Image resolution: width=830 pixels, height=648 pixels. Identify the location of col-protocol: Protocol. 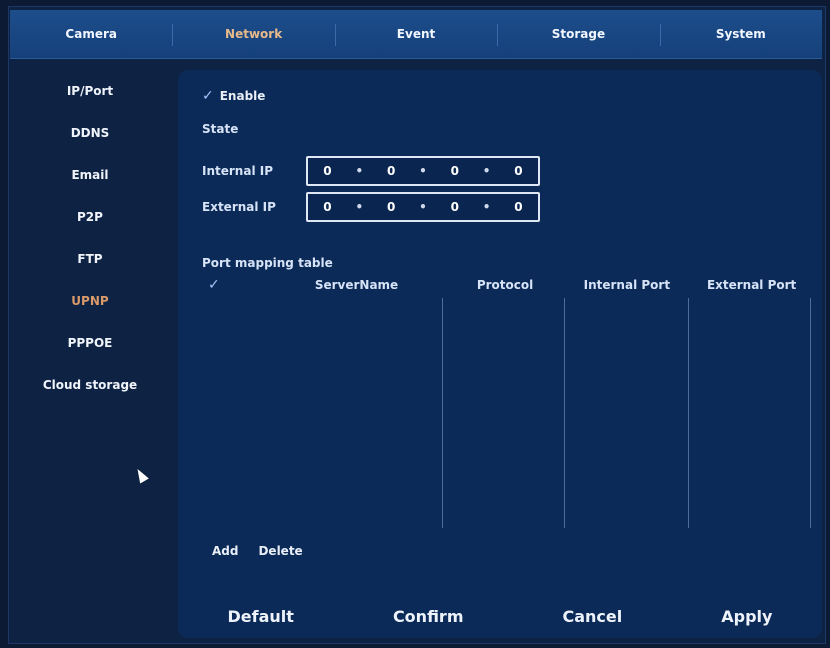
(505, 285).